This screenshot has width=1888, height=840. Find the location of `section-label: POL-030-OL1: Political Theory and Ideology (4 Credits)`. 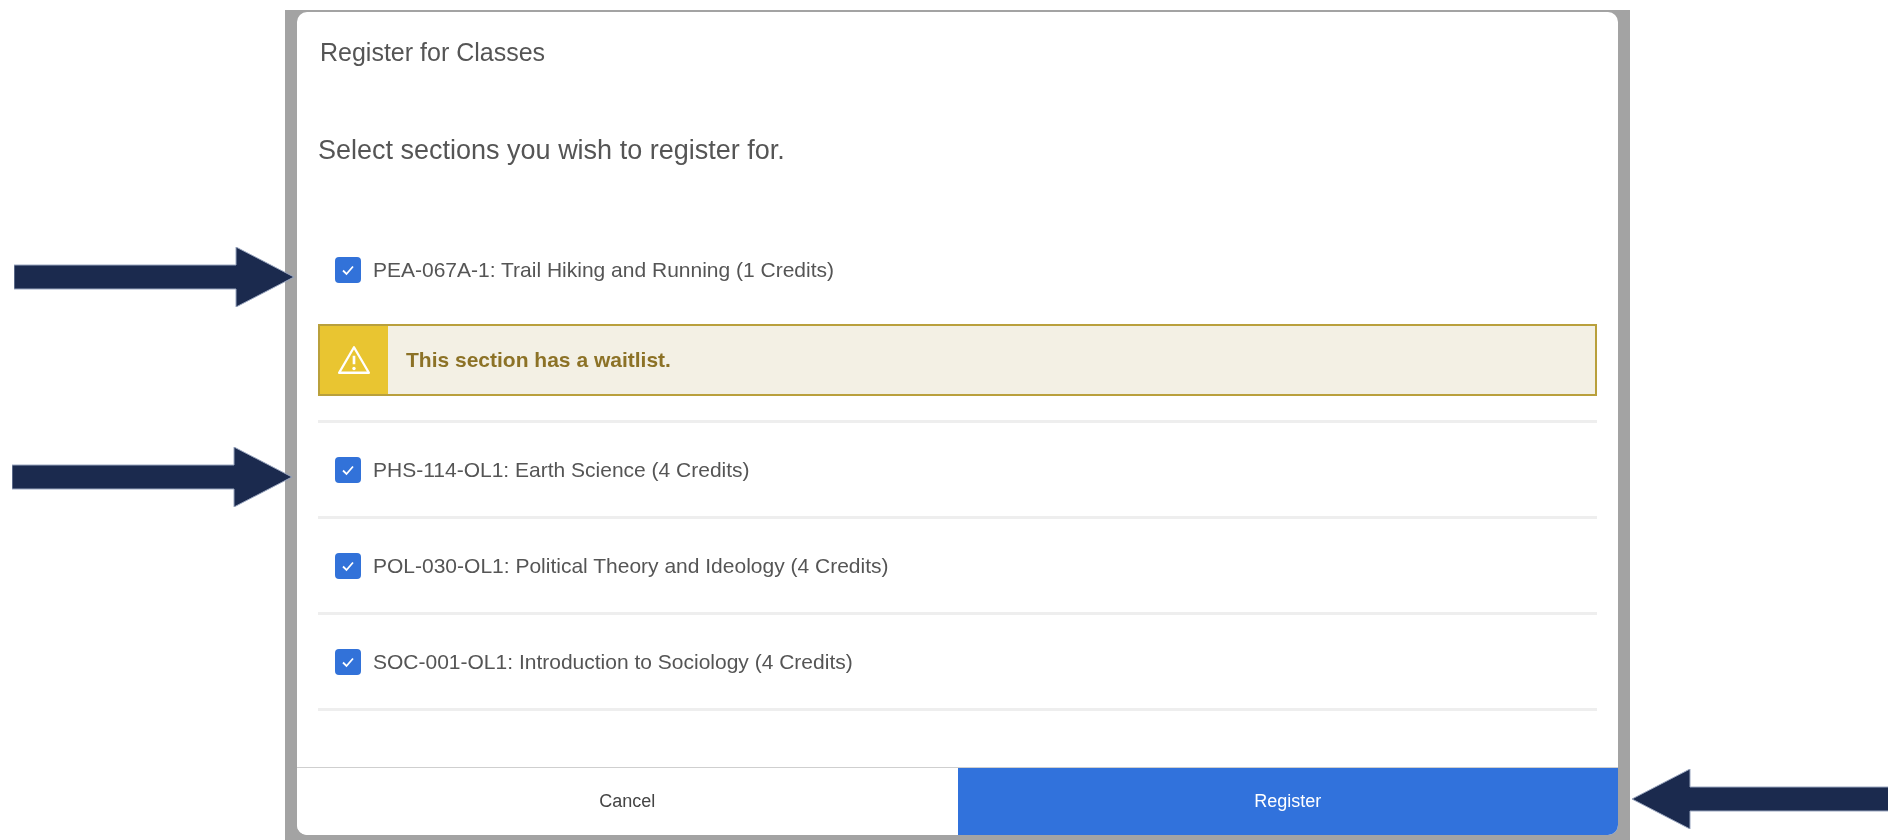

section-label: POL-030-OL1: Political Theory and Ideology (4 Credits) is located at coordinates (631, 565).